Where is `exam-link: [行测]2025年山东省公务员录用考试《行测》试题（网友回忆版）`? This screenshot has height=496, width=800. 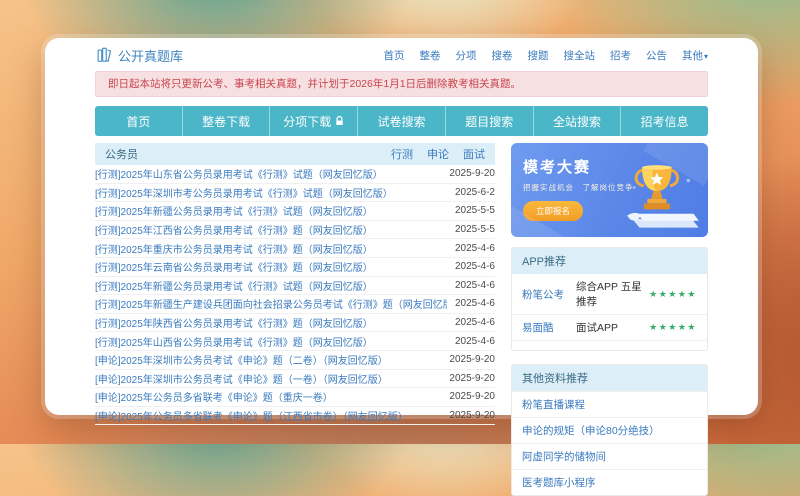 exam-link: [行测]2025年山东省公务员录用考试《行测》试题（网友回忆版） is located at coordinates (268, 173).